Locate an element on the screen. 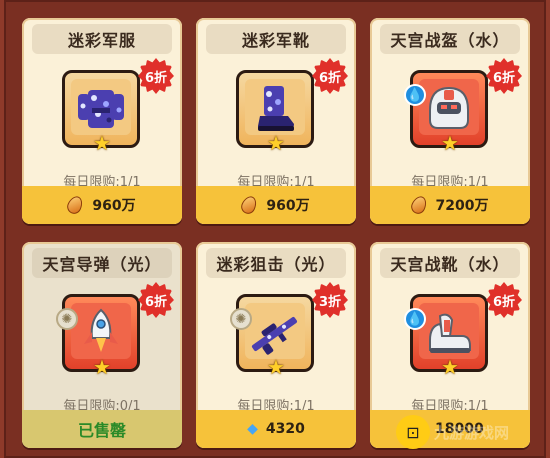  shop-item-card: 迷彩军靴 ★ 6折 每日限购:1/1 960万 is located at coordinates (276, 121).